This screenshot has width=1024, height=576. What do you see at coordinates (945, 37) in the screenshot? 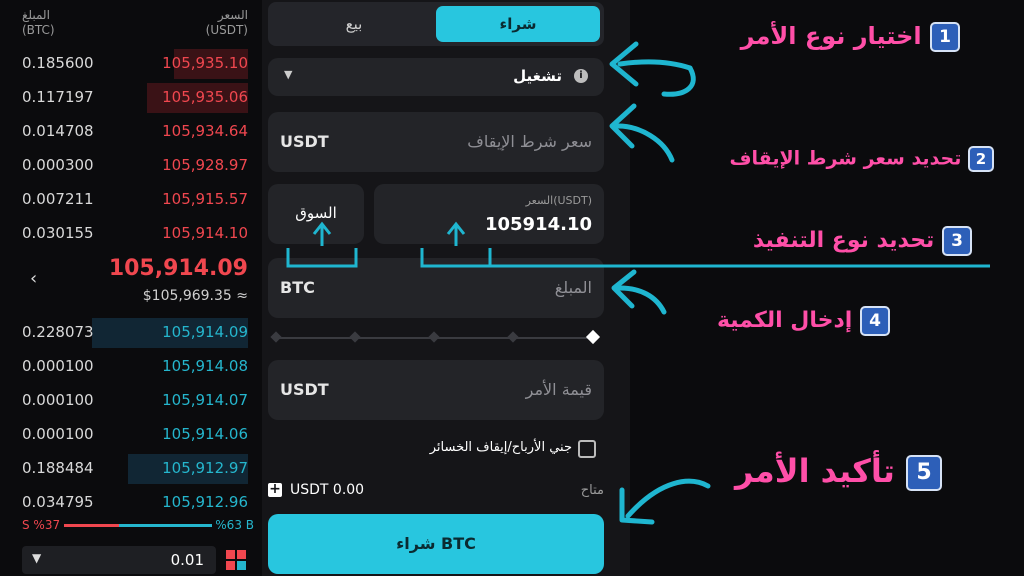
I see `step-1-badge: 1` at bounding box center [945, 37].